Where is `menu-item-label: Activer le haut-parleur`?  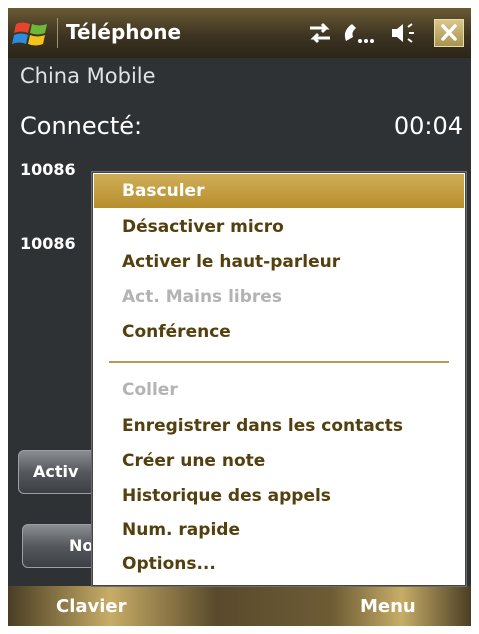 menu-item-label: Activer le haut-parleur is located at coordinates (231, 262).